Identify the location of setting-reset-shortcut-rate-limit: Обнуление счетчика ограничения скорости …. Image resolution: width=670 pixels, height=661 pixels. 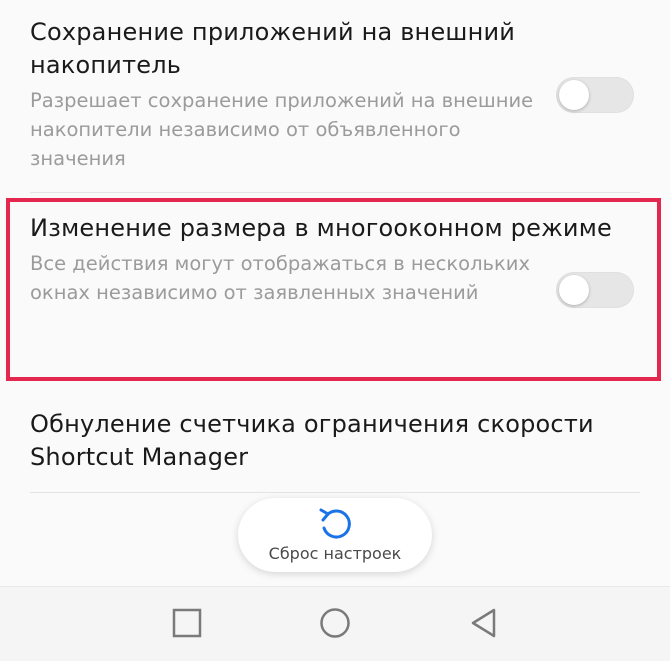
(335, 441).